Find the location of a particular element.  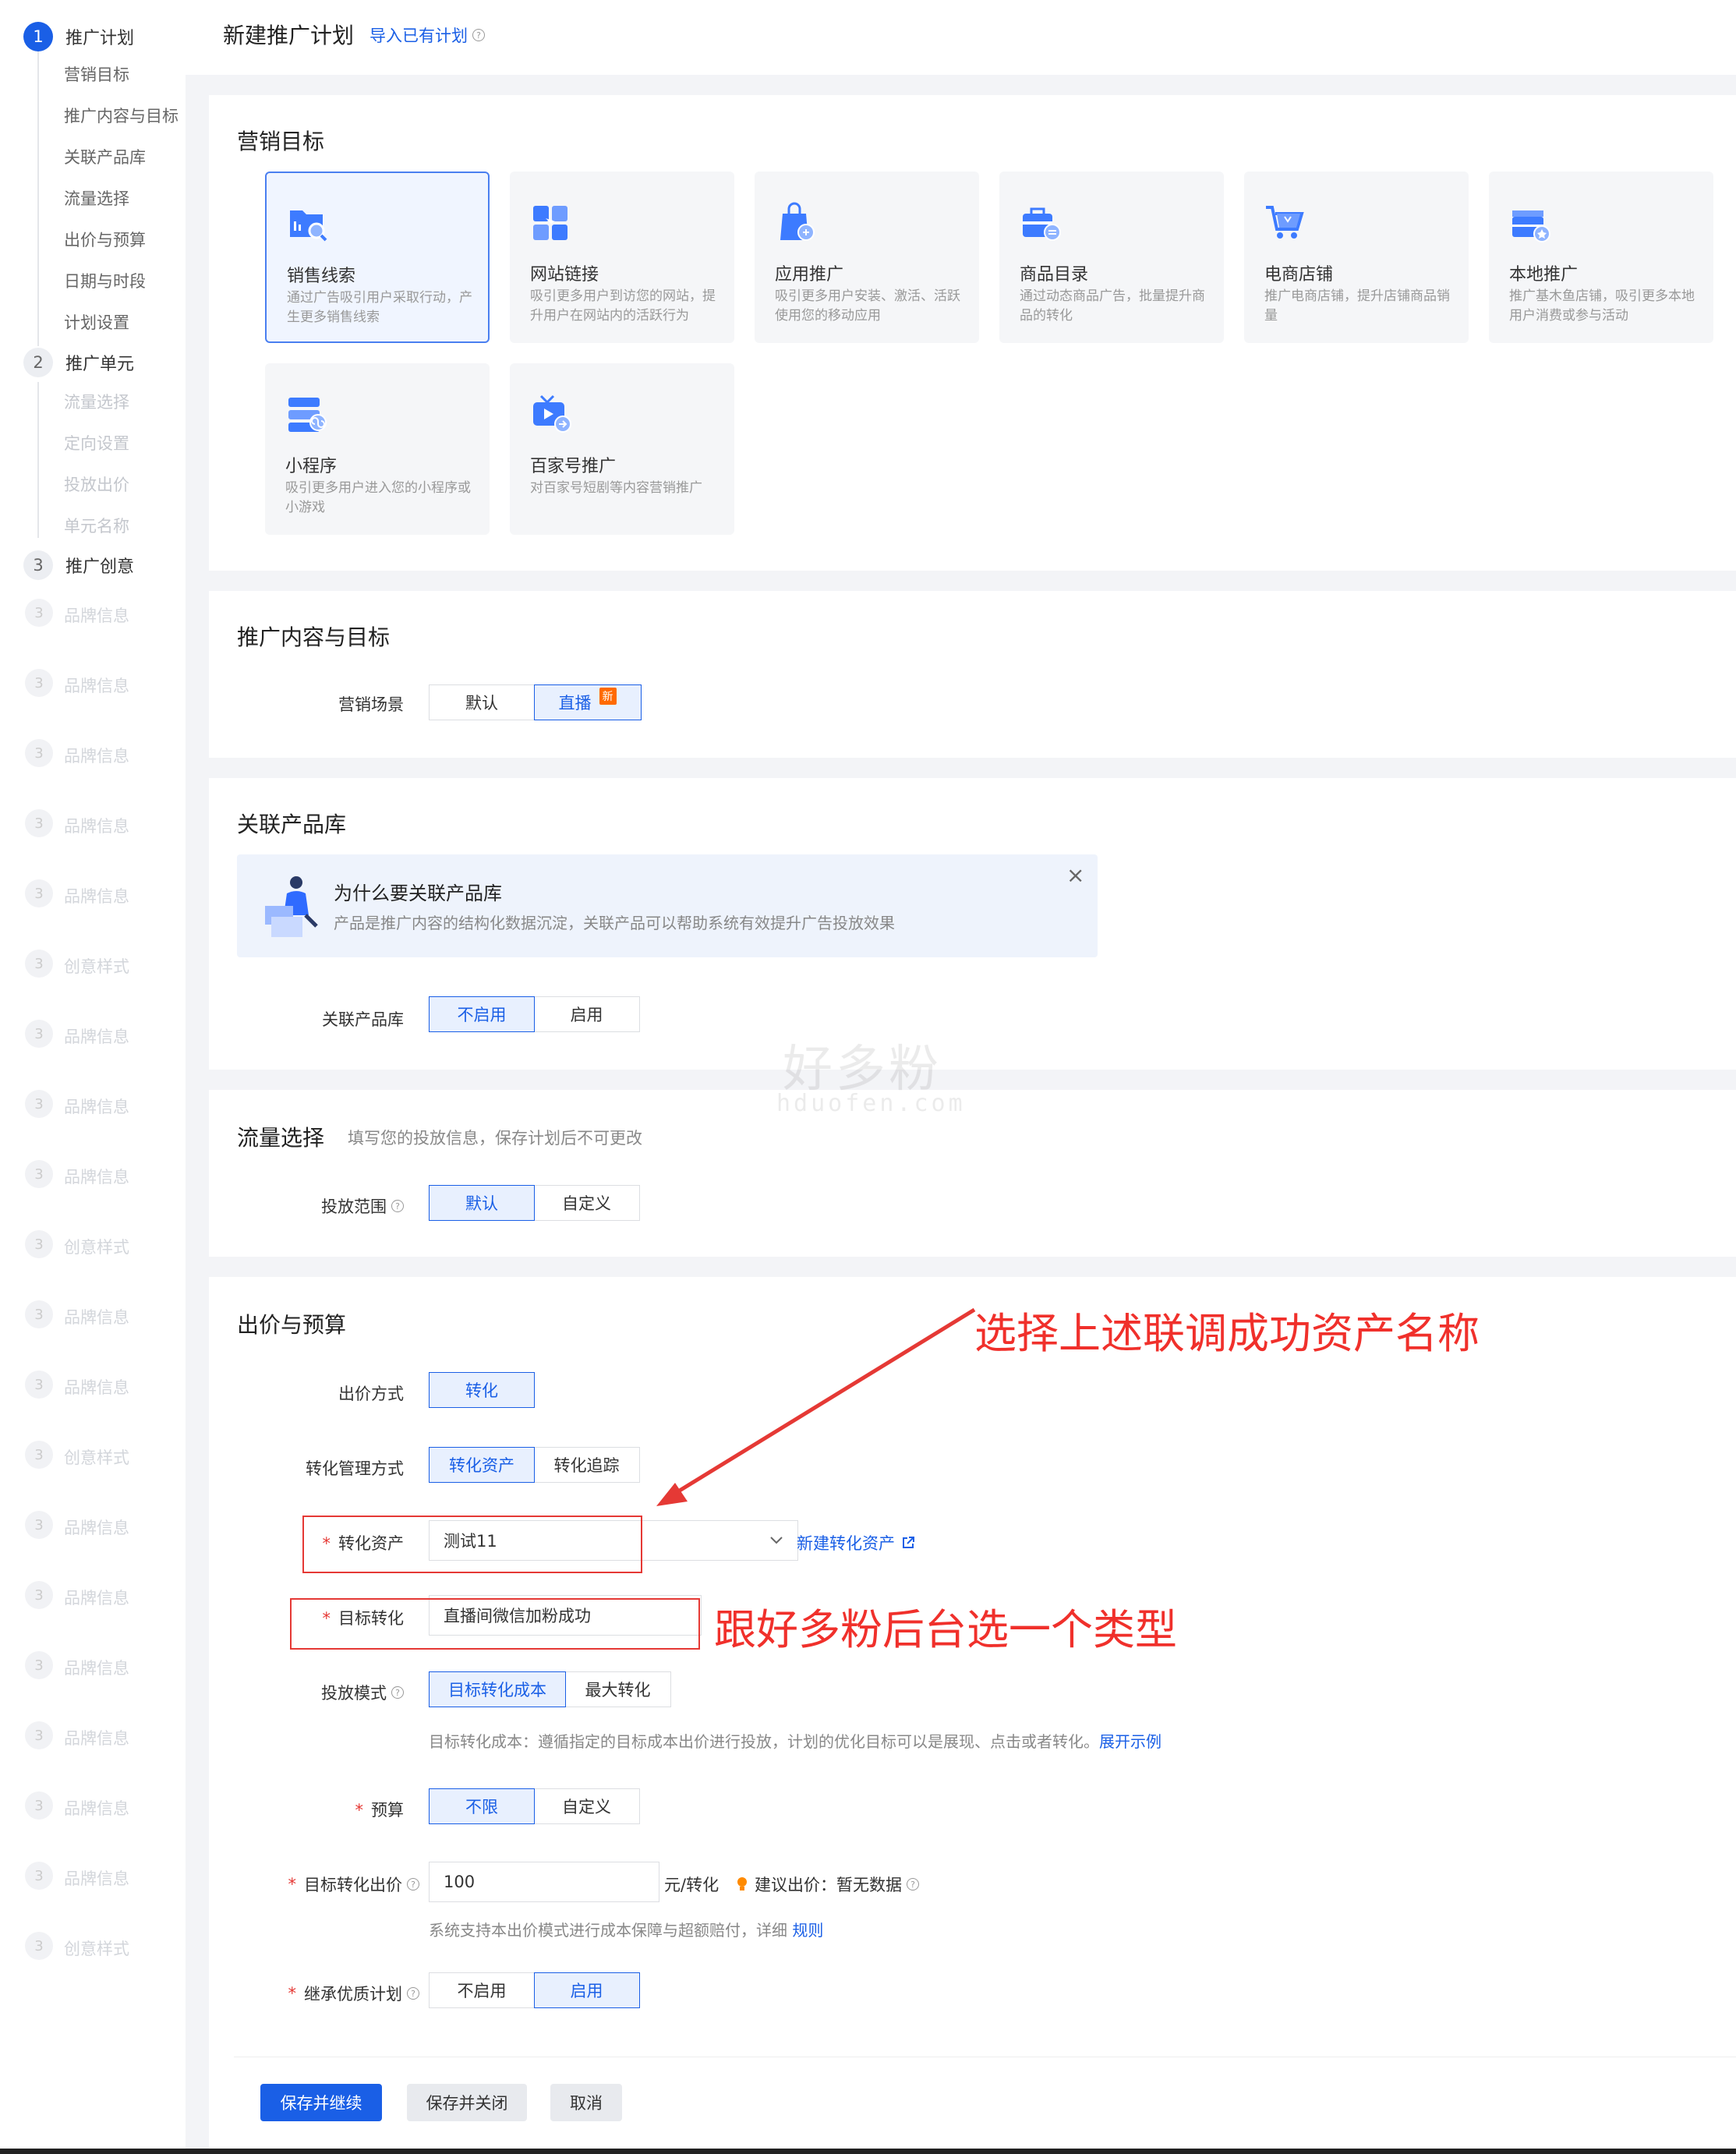

taskbar-strip is located at coordinates (868, 2151).